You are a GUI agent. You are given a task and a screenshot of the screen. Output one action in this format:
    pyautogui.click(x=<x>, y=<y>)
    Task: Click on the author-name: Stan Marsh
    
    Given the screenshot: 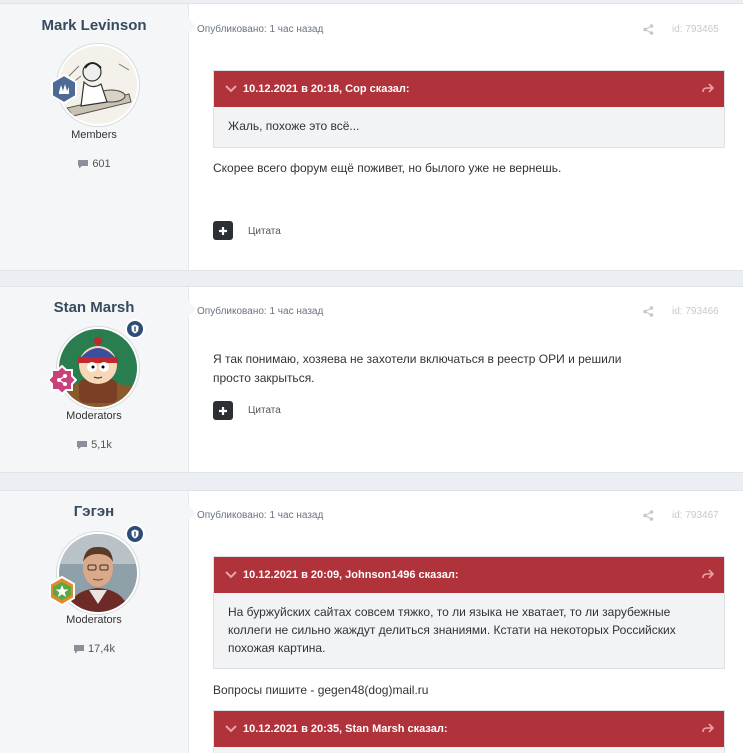 What is the action you would take?
    pyautogui.click(x=94, y=307)
    